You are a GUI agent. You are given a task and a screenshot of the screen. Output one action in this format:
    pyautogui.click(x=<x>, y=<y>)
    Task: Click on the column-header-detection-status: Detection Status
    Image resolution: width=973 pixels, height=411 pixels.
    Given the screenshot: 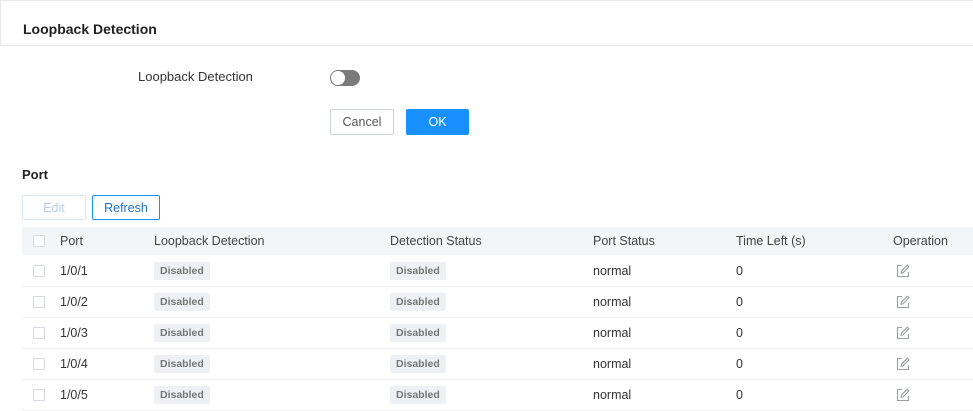 What is the action you would take?
    pyautogui.click(x=436, y=241)
    